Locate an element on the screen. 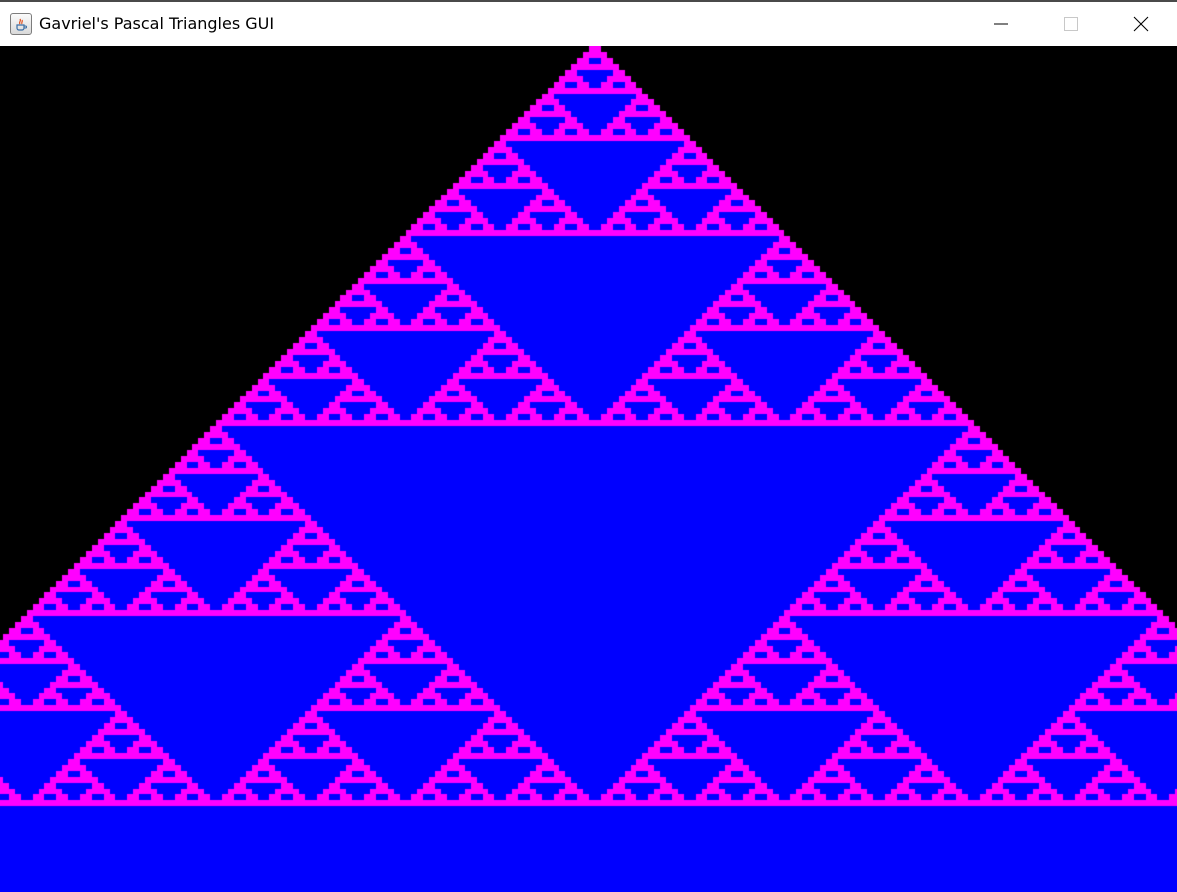 The height and width of the screenshot is (892, 1177). close-button is located at coordinates (1141, 24).